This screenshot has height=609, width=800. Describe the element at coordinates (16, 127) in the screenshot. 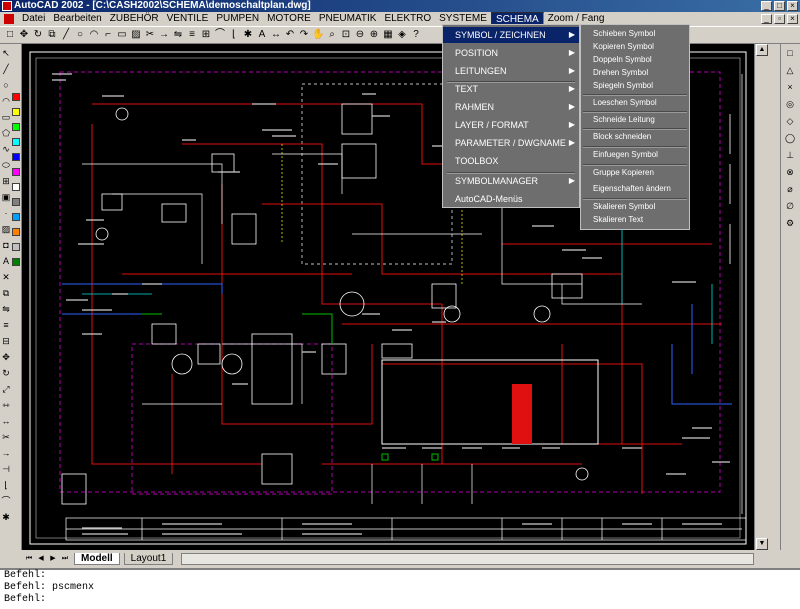

I see `color-green-swatch` at that location.